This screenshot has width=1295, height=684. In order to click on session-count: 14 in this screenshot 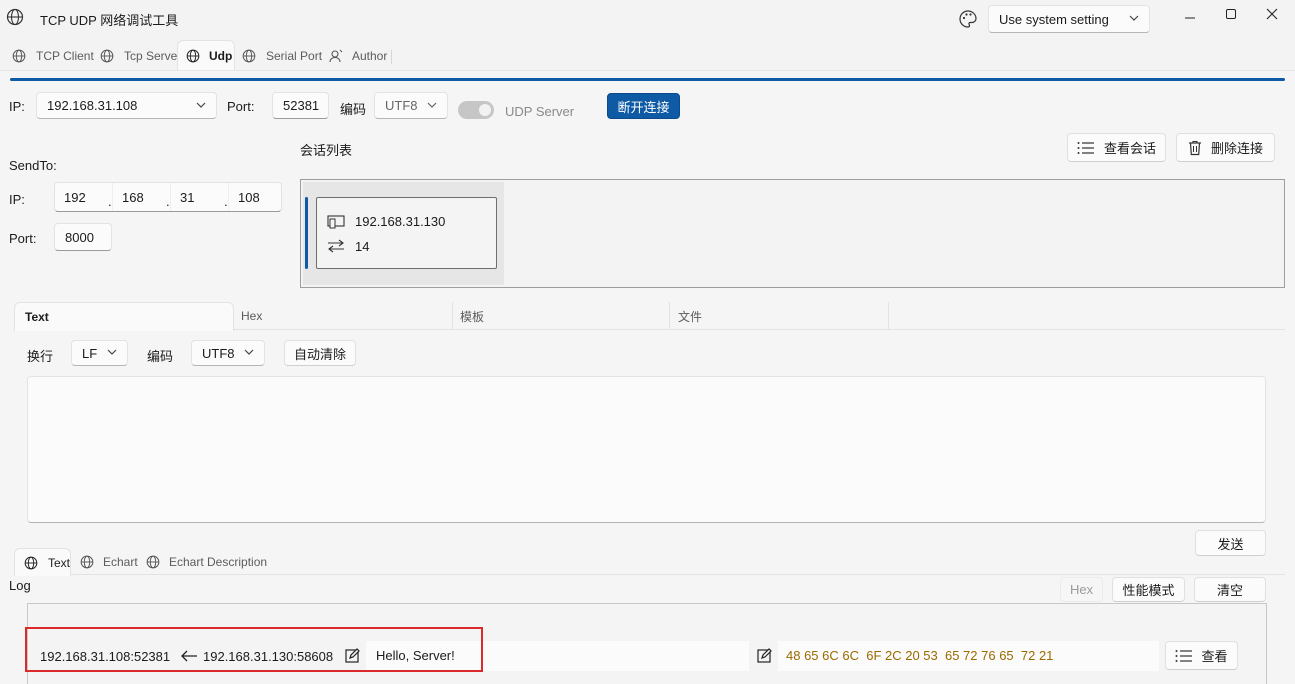, I will do `click(362, 246)`.